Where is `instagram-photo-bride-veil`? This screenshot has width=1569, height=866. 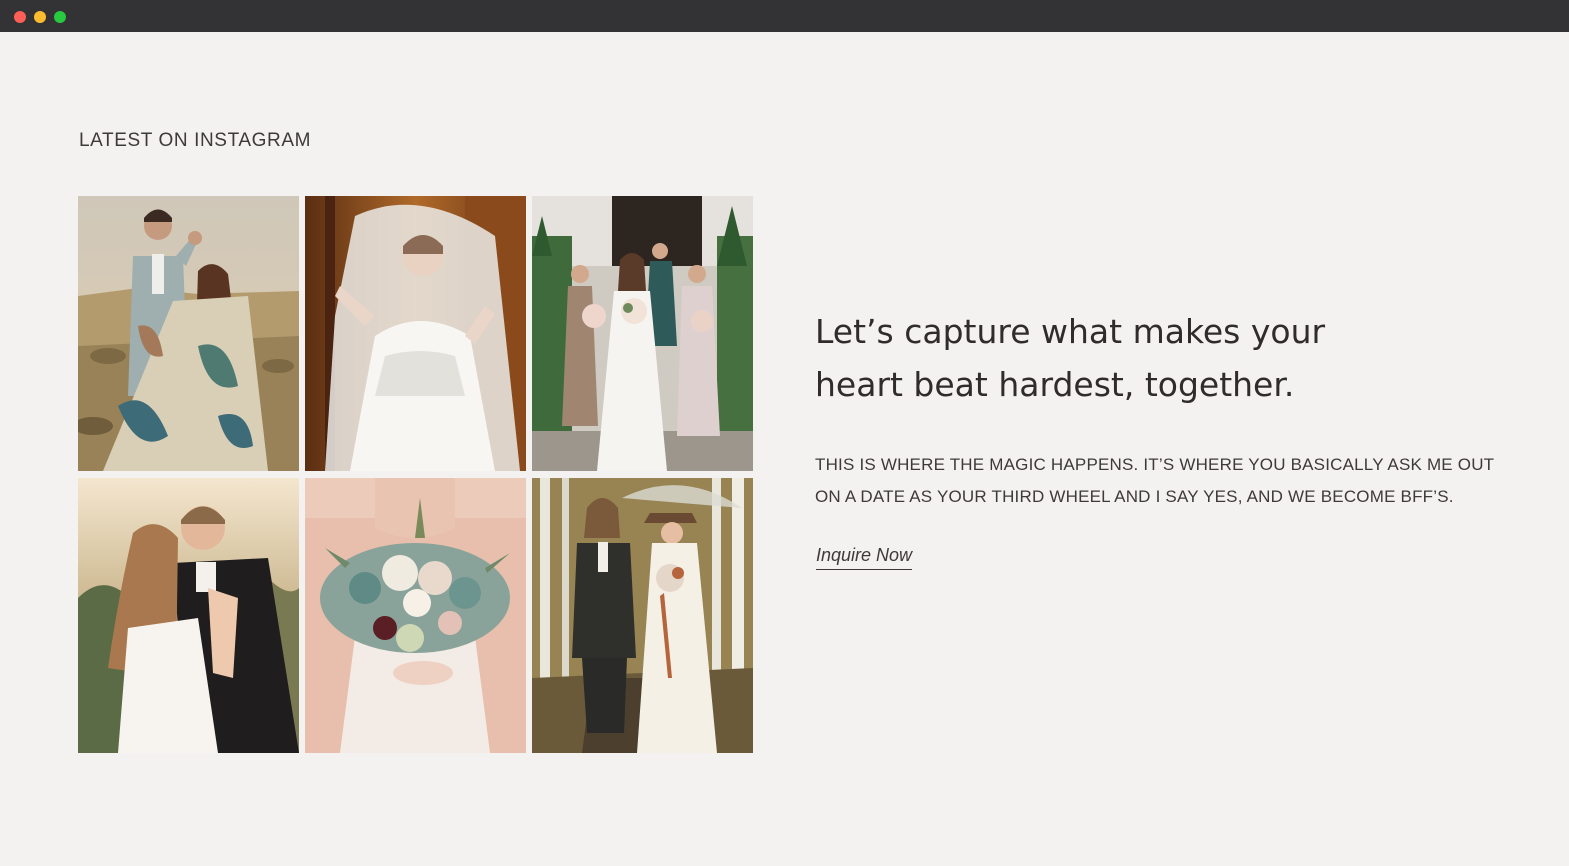
instagram-photo-bride-veil is located at coordinates (415, 333).